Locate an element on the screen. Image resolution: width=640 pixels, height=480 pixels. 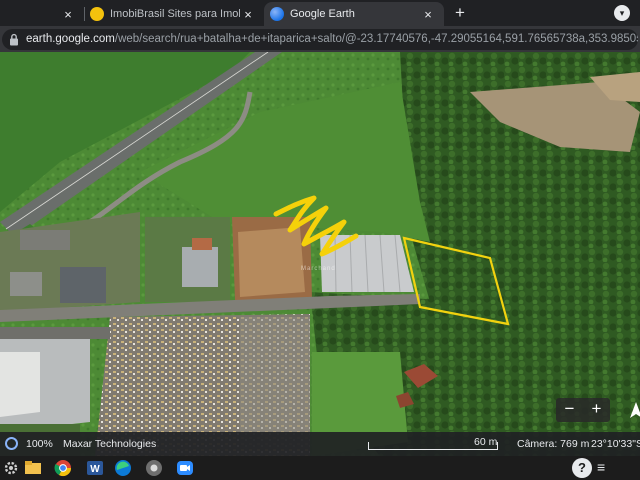
help-icon: ? is located at coordinates (582, 468).